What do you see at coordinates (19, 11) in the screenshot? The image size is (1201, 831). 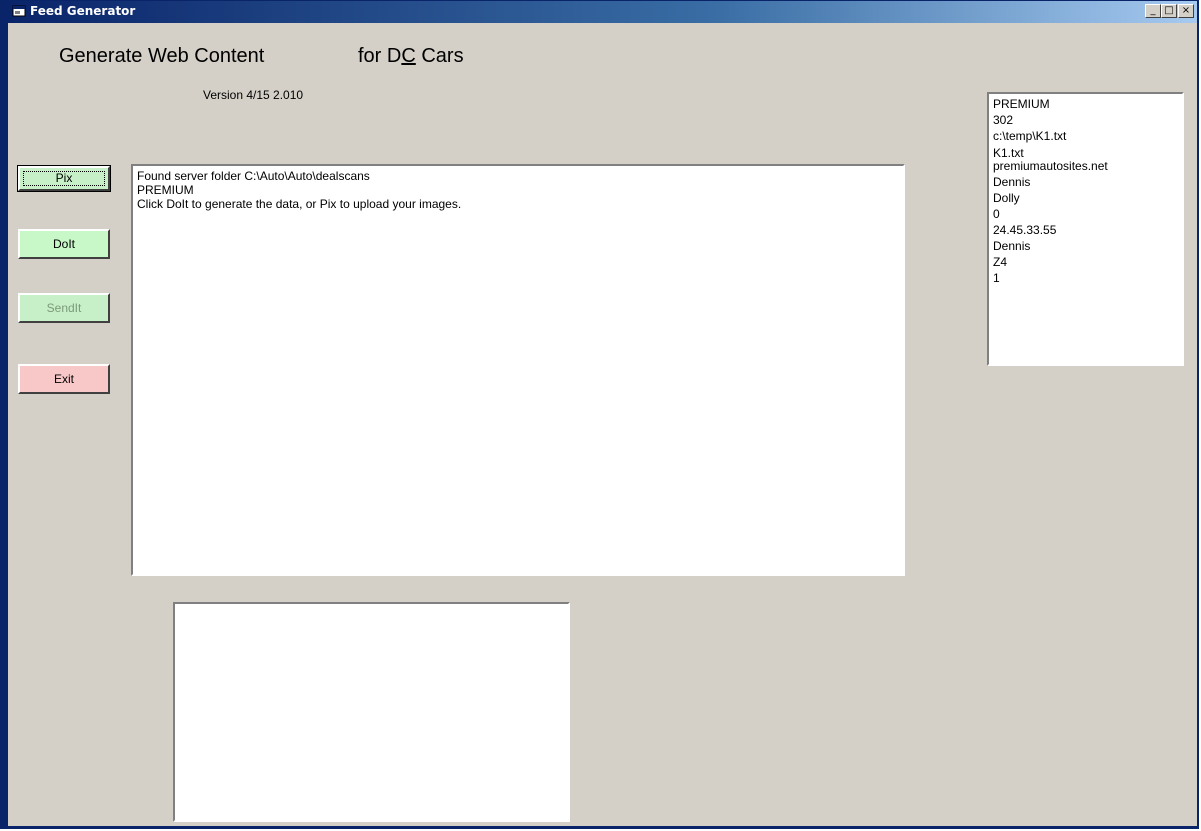 I see `app-icon` at bounding box center [19, 11].